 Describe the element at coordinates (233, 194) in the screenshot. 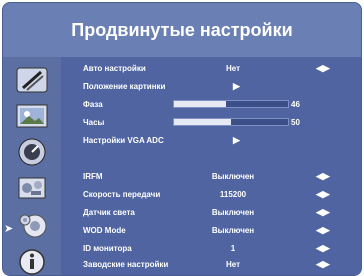

I see `item-value: 115200` at that location.